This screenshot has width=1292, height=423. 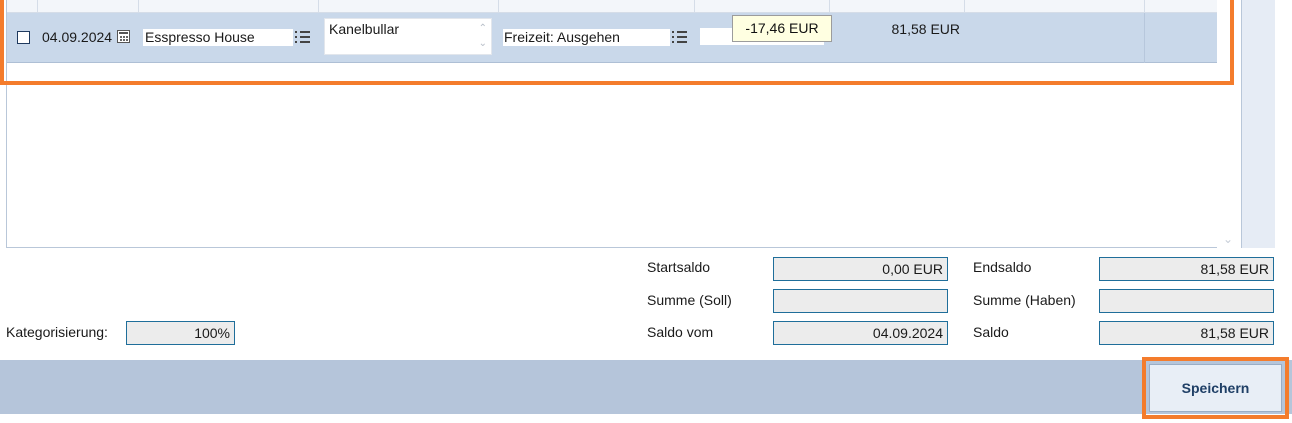 I want to click on summe-soll-value, so click(x=860, y=301).